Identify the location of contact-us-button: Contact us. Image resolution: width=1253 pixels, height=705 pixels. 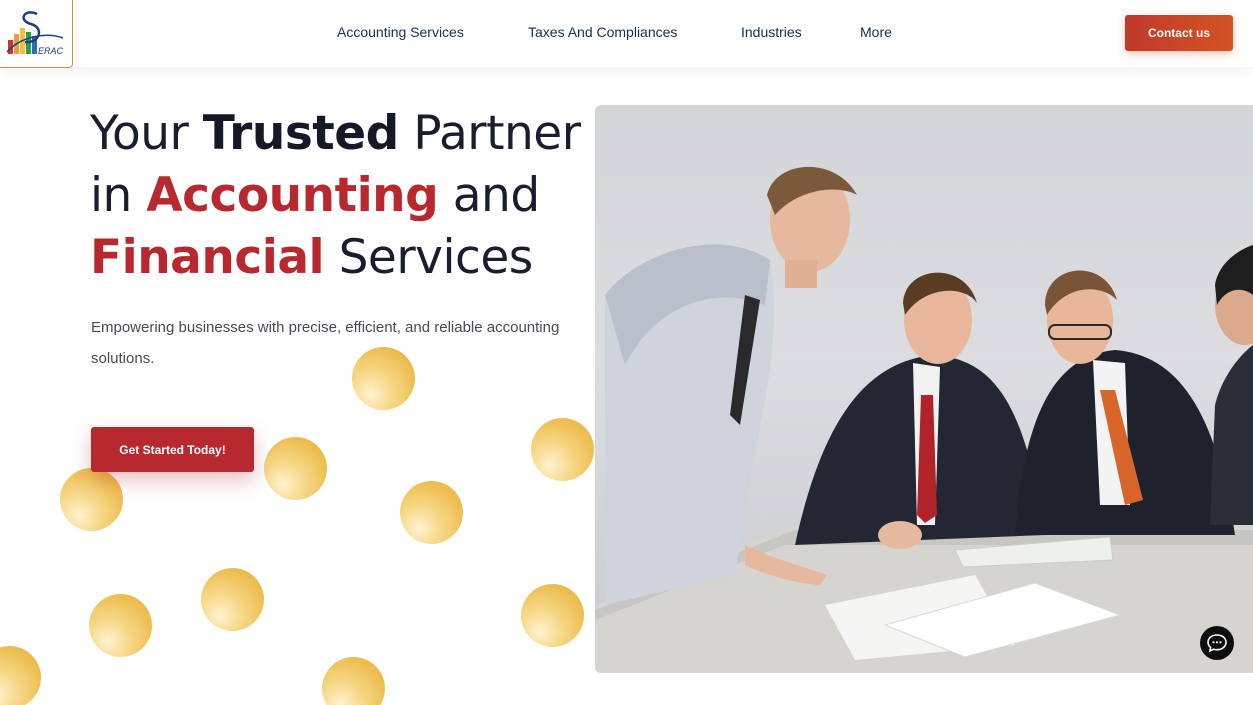
(1179, 33).